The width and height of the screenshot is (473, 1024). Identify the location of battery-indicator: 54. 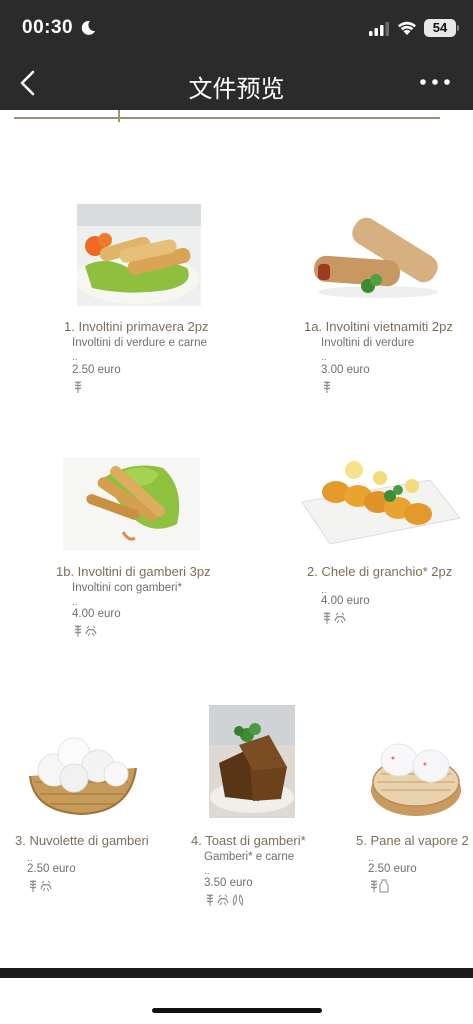
(440, 28).